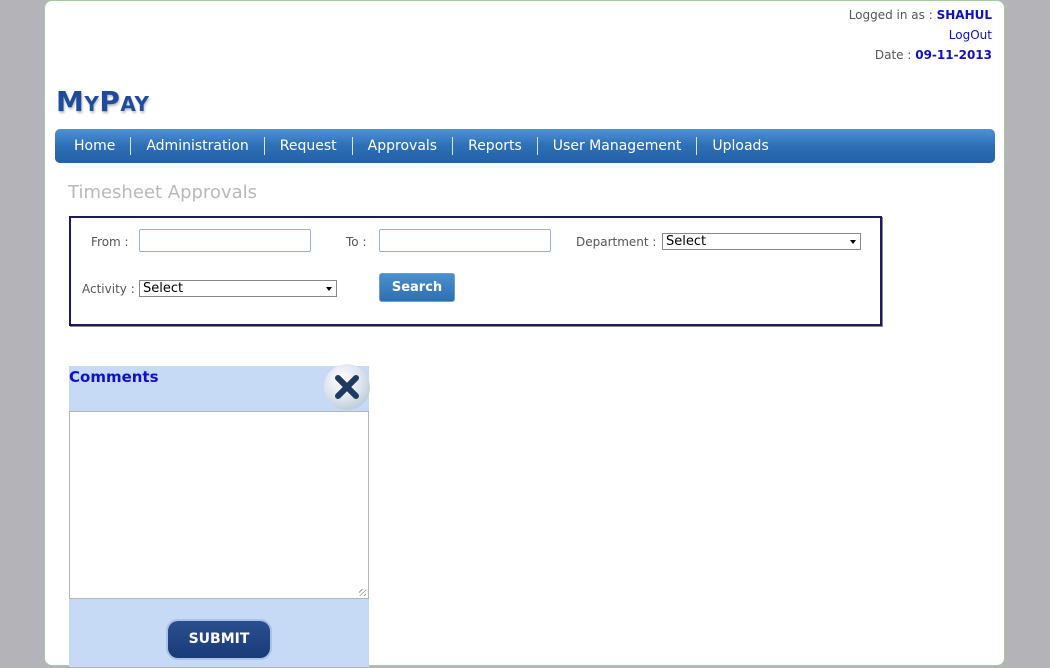  What do you see at coordinates (70, 101) in the screenshot?
I see `logo-letter-m: M` at bounding box center [70, 101].